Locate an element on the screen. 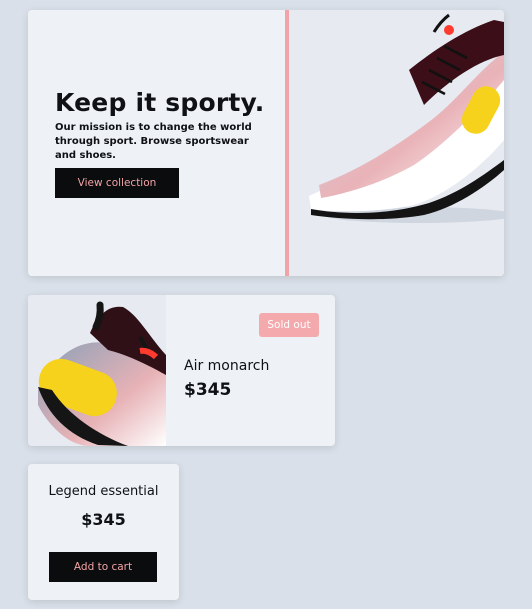 This screenshot has height=609, width=532. hero-title: Keep it sporty. is located at coordinates (160, 102).